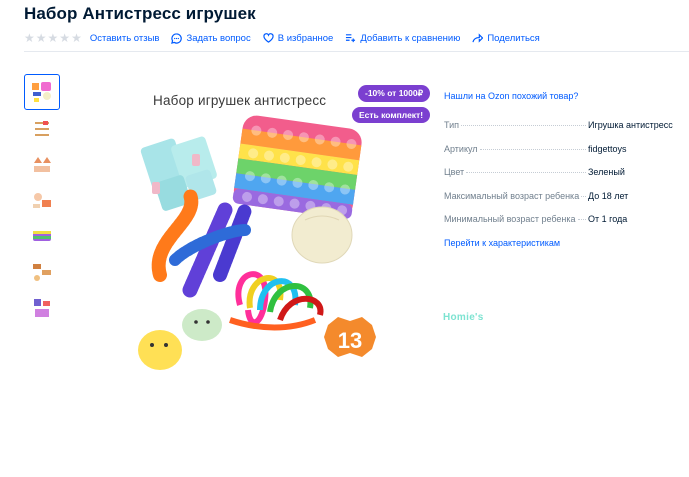 The image size is (689, 477). What do you see at coordinates (218, 38) in the screenshot?
I see `ask-question-label: Задать вопрос` at bounding box center [218, 38].